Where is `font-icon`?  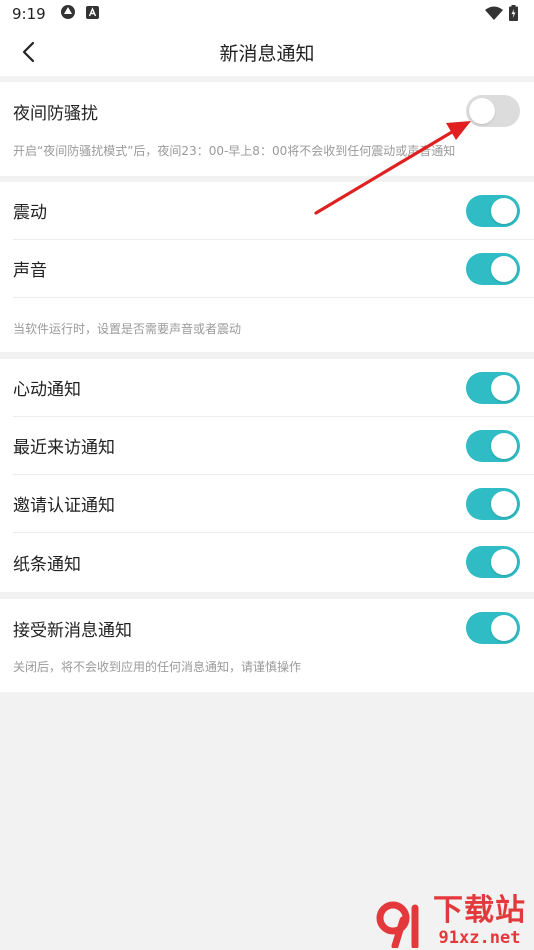
font-icon is located at coordinates (92, 14).